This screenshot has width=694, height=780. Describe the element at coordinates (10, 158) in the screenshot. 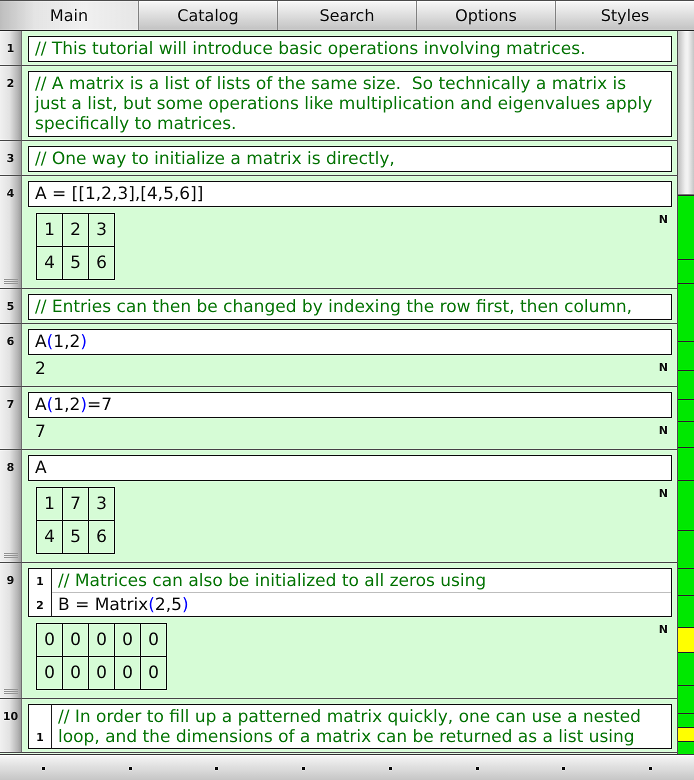

I see `cell-number: 3` at that location.